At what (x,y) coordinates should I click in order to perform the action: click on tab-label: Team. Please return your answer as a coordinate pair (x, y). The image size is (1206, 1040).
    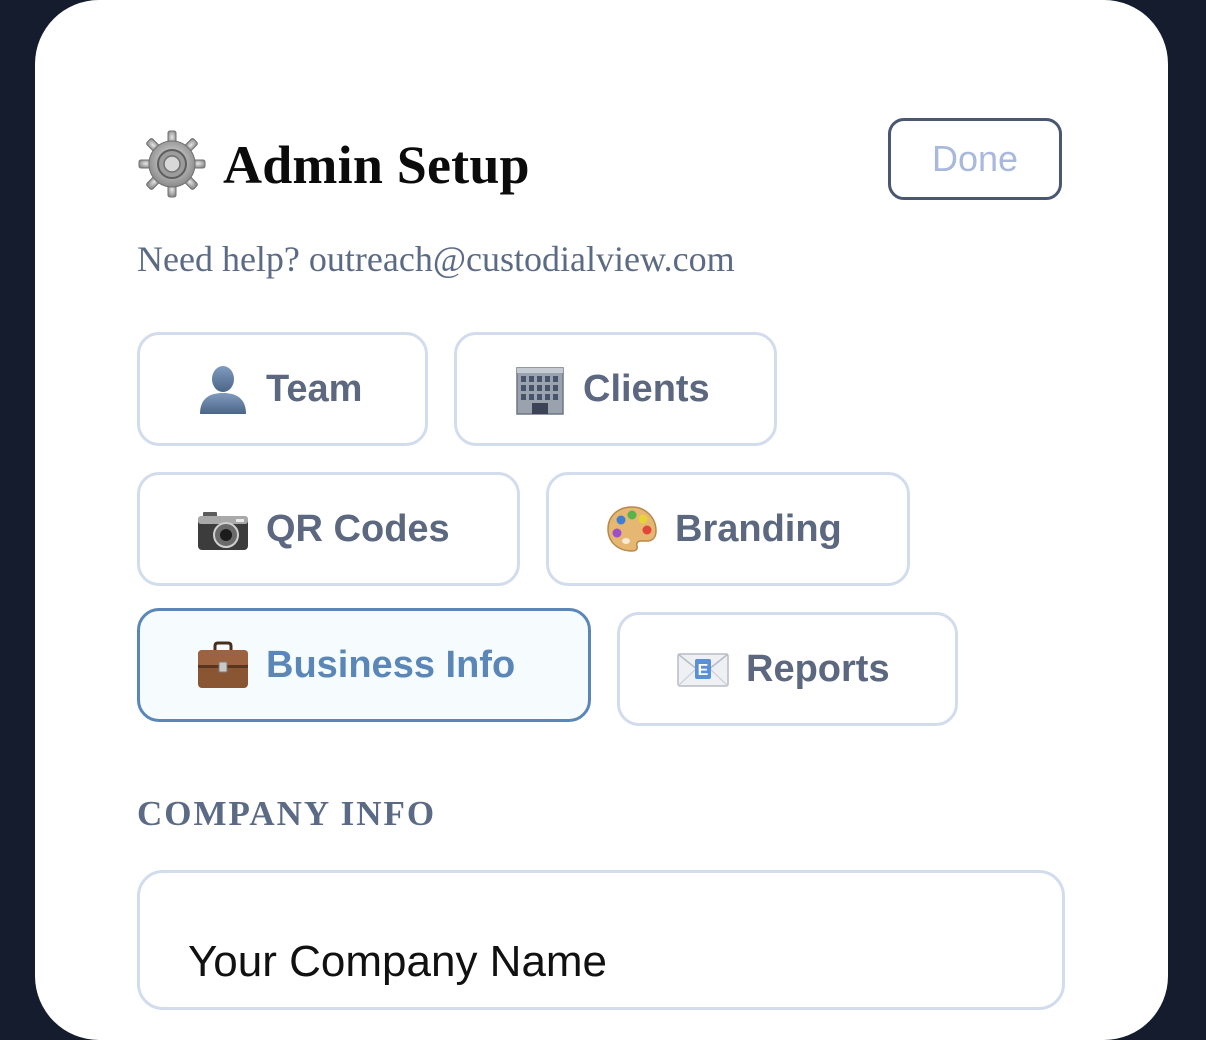
    Looking at the image, I should click on (314, 388).